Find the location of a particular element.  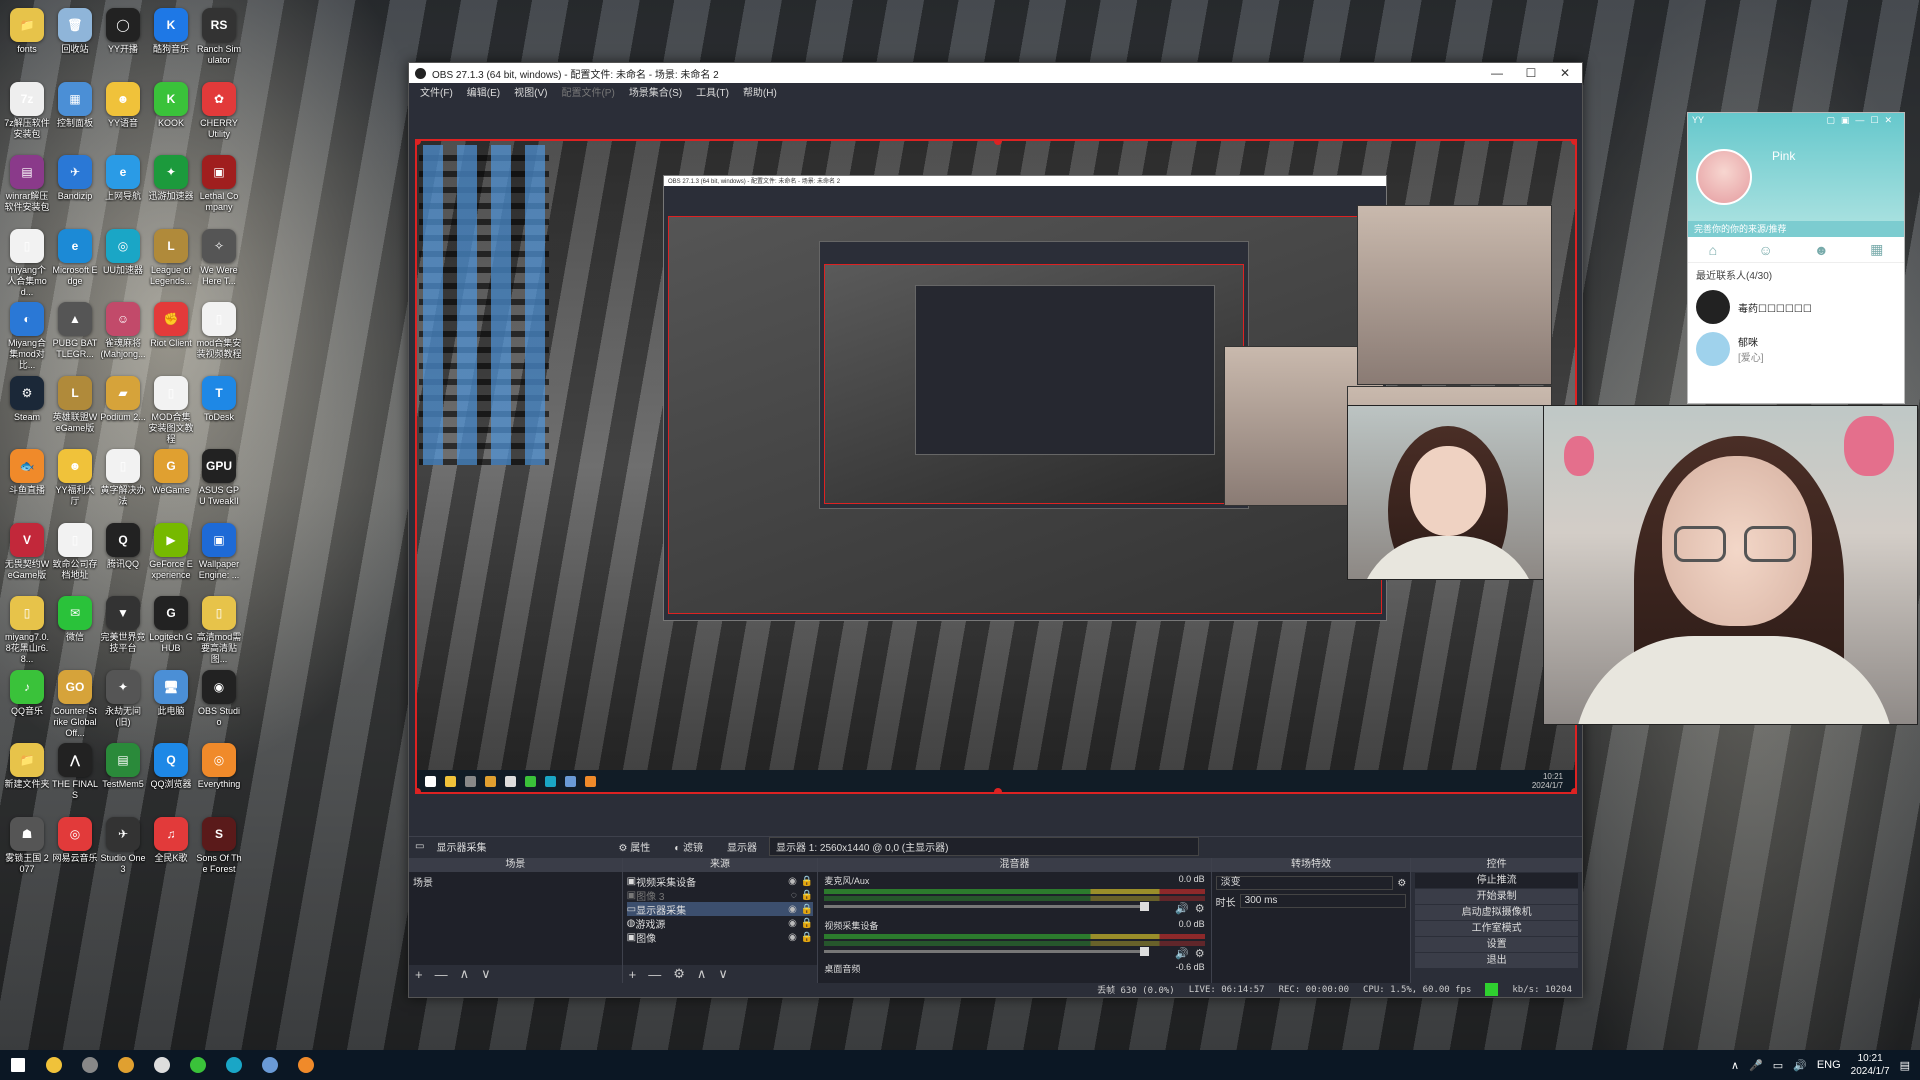

minimize-button: — is located at coordinates (1497, 73).